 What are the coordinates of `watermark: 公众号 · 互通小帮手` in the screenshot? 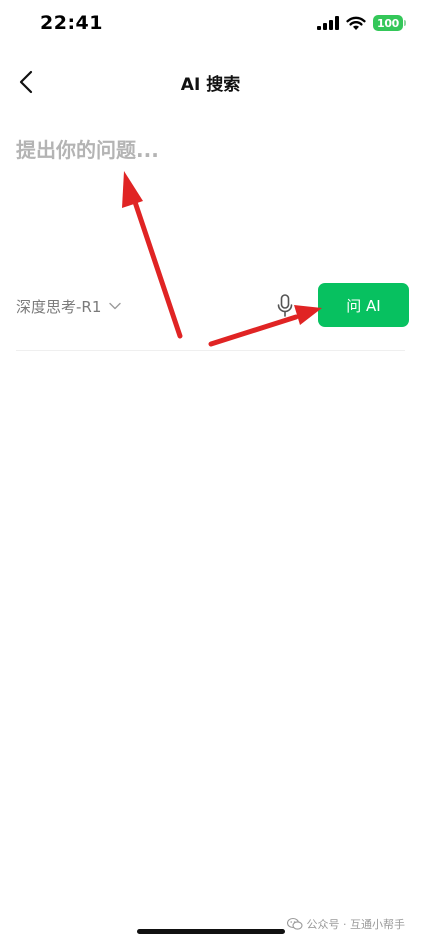 It's located at (346, 924).